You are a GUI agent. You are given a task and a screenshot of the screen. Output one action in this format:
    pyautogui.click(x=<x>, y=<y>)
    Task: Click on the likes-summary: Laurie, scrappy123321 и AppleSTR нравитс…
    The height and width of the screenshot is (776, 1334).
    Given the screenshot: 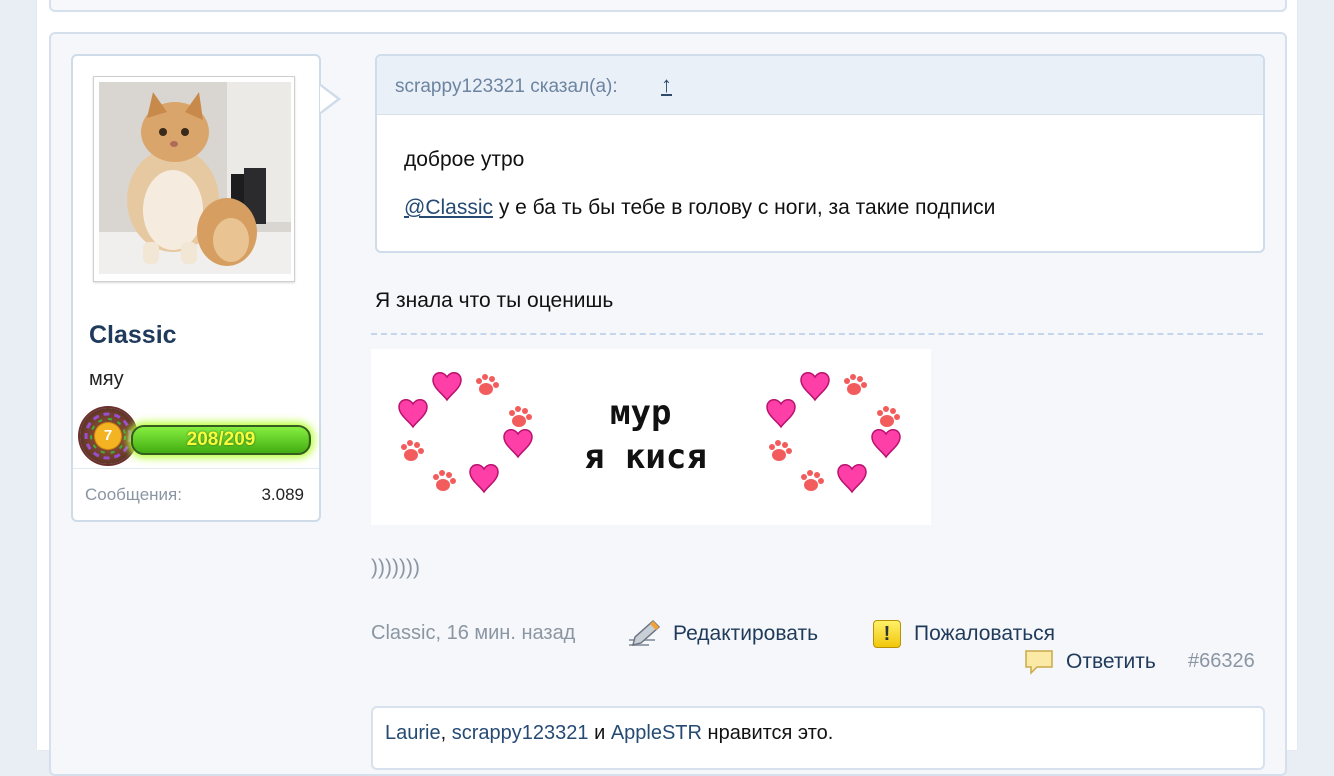 What is the action you would take?
    pyautogui.click(x=609, y=733)
    